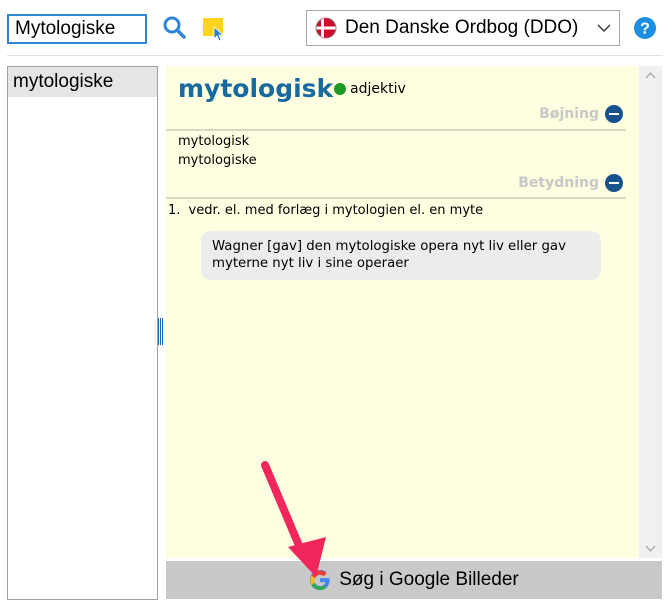 The height and width of the screenshot is (604, 667). I want to click on meaning-section-header: Betydning, so click(570, 183).